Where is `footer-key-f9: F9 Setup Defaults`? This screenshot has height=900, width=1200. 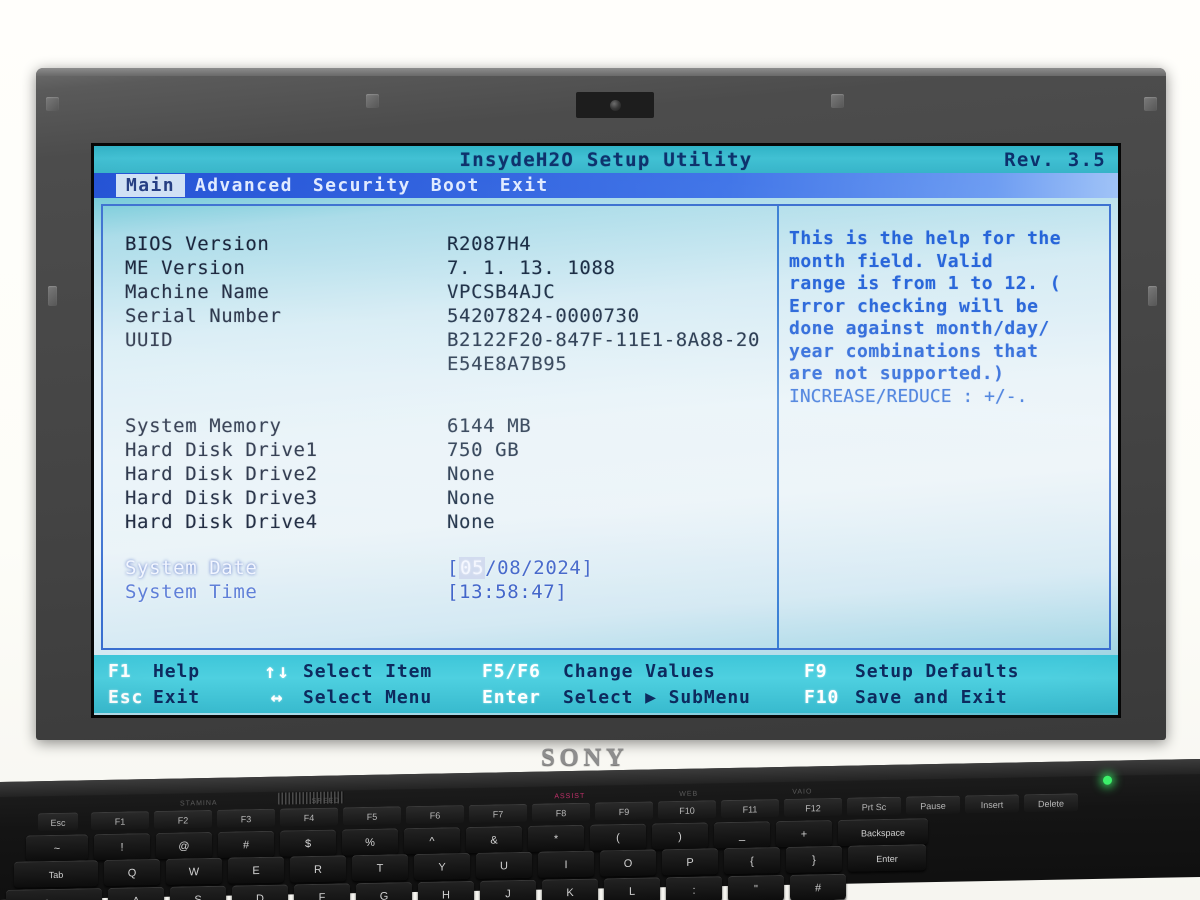 footer-key-f9: F9 Setup Defaults is located at coordinates (954, 671).